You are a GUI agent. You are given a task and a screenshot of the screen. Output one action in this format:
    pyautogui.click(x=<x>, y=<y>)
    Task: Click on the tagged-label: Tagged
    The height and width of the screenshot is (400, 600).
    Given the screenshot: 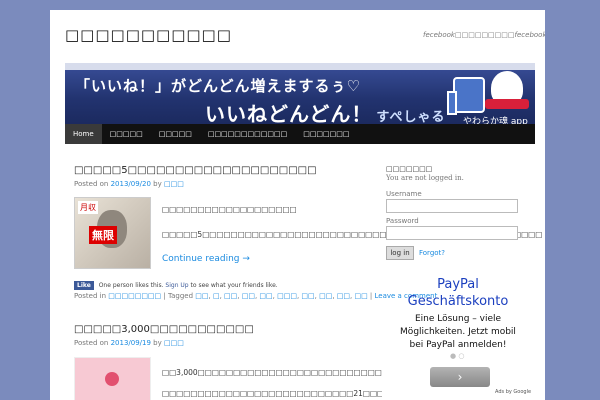 What is the action you would take?
    pyautogui.click(x=180, y=296)
    